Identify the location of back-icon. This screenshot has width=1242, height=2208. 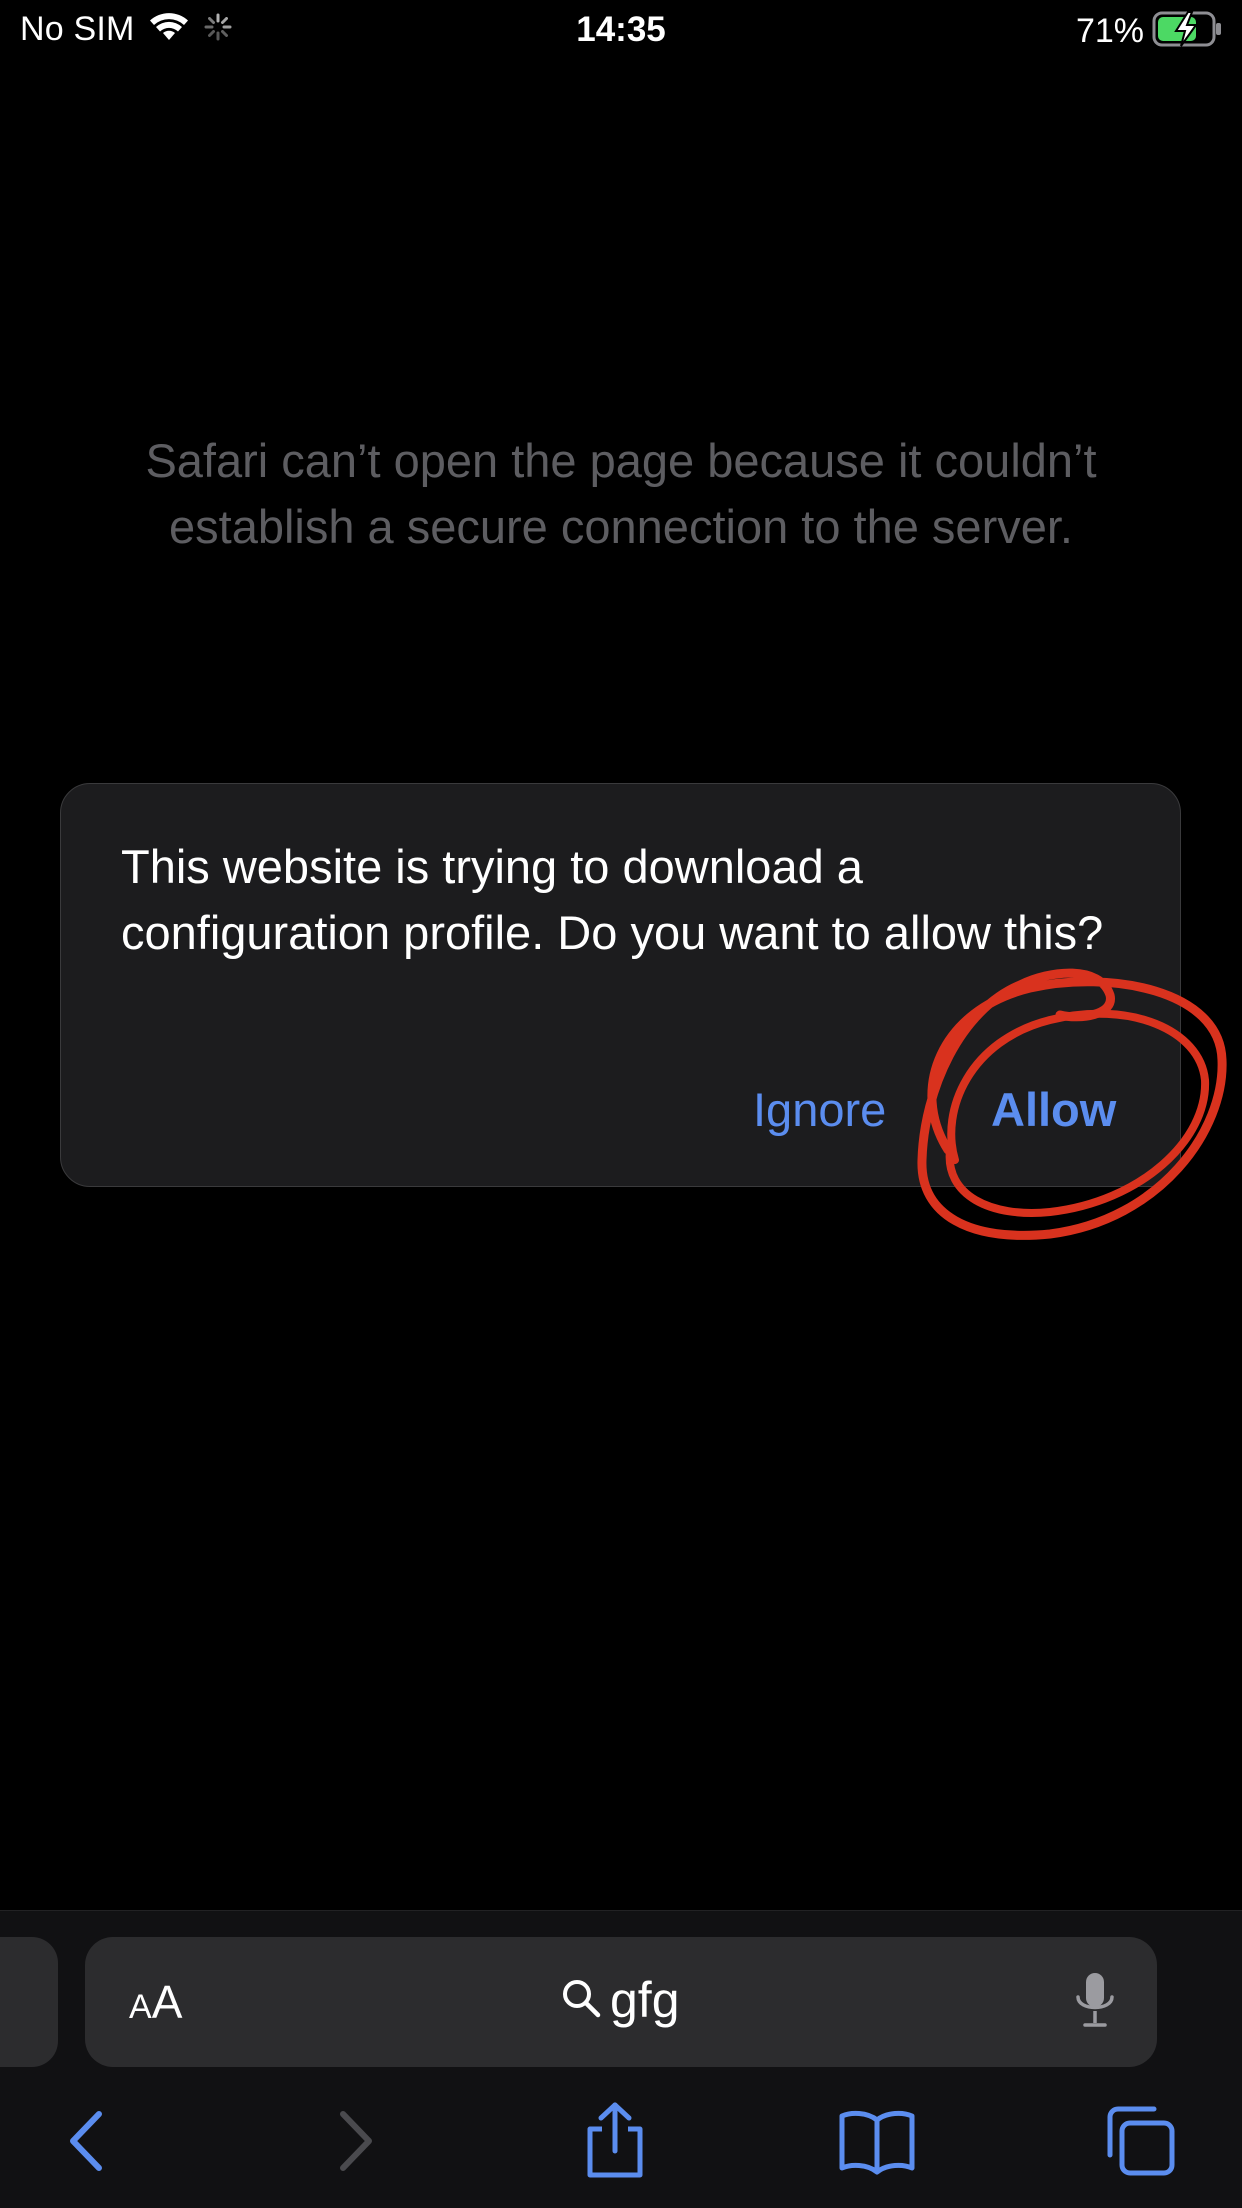
(86, 2141).